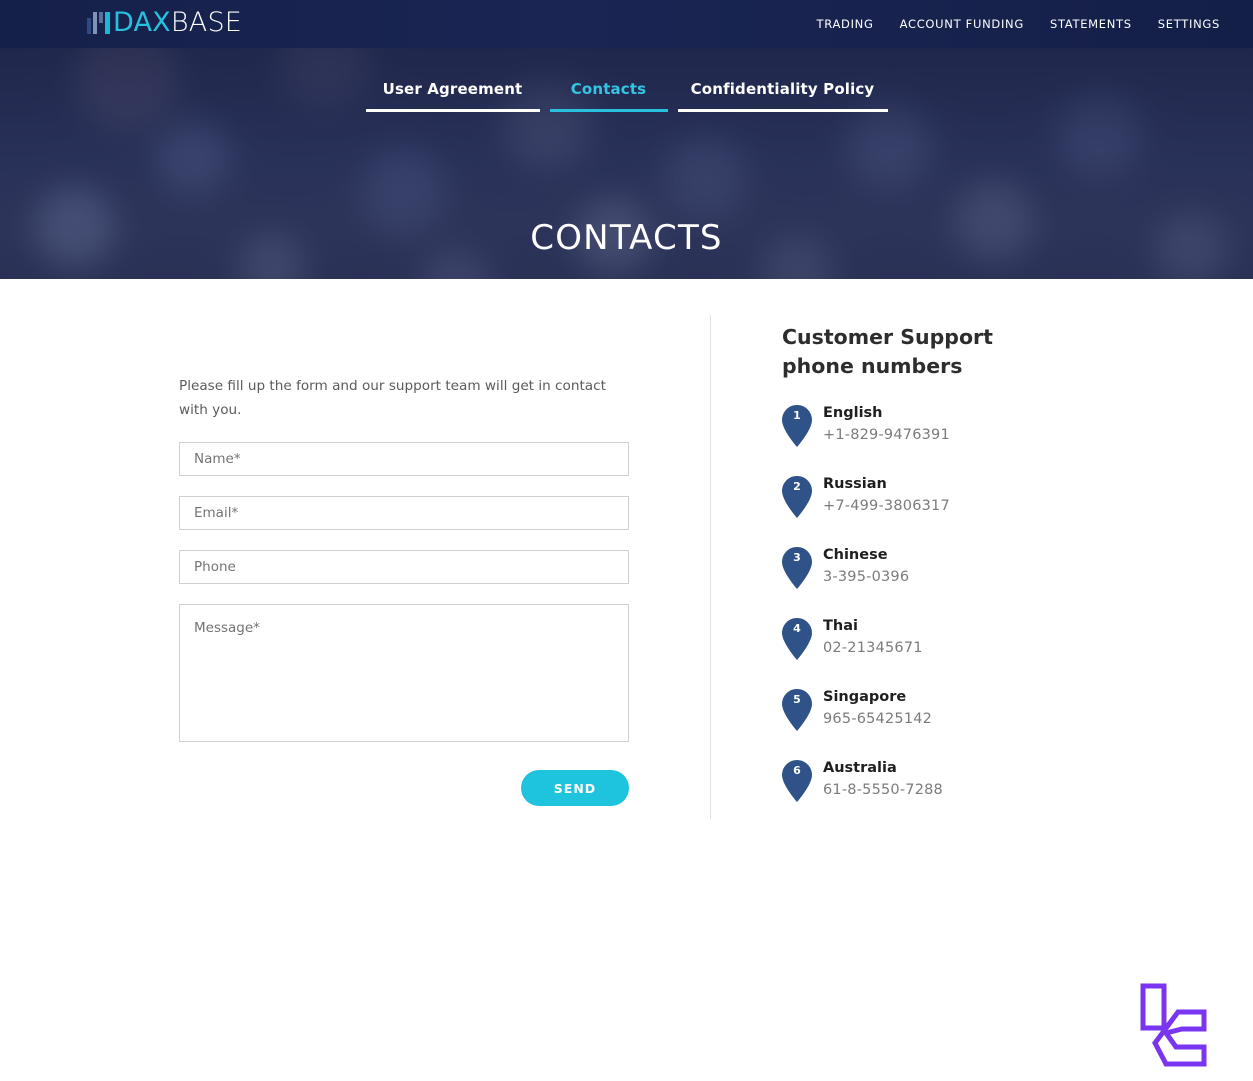 The image size is (1253, 1081). Describe the element at coordinates (886, 435) in the screenshot. I see `support-phone-number: +1-829-9476391` at that location.